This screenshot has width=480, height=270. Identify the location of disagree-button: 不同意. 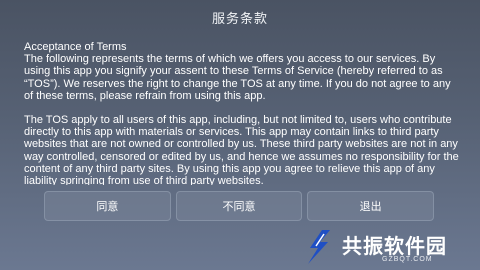
(239, 206).